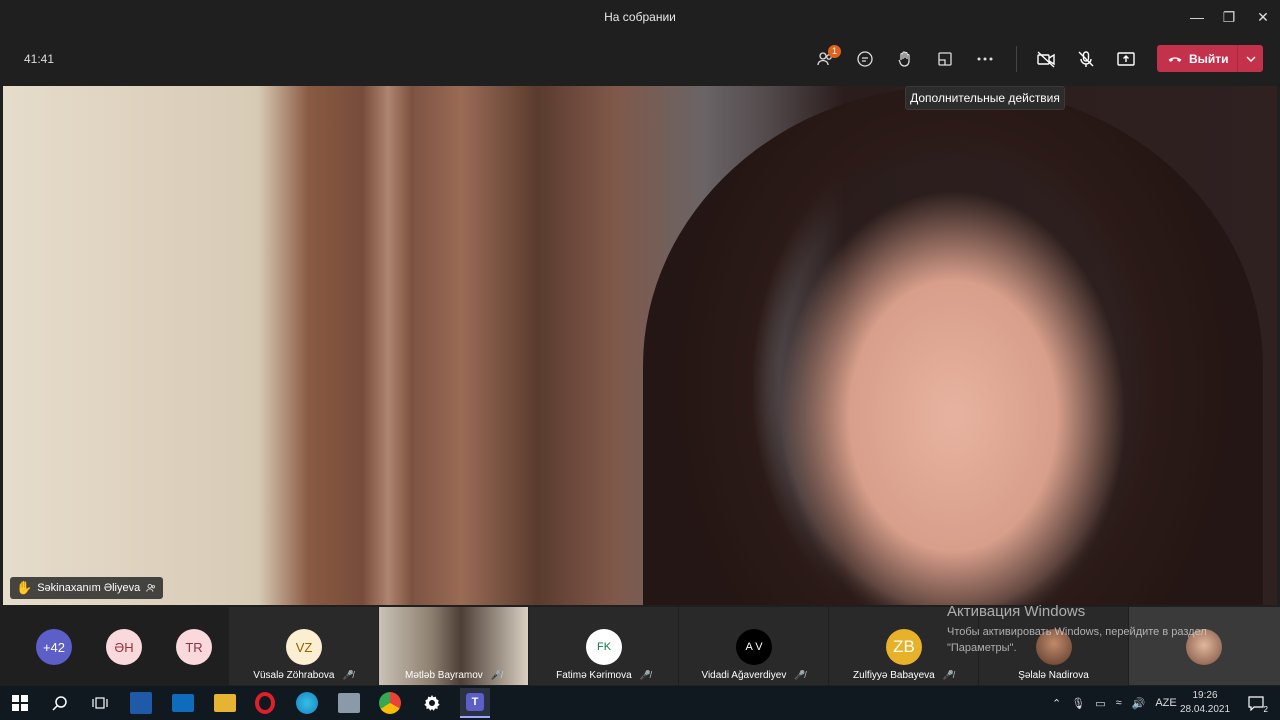 The width and height of the screenshot is (1280, 720). What do you see at coordinates (194, 647) in the screenshot?
I see `participant-avatar: TR` at bounding box center [194, 647].